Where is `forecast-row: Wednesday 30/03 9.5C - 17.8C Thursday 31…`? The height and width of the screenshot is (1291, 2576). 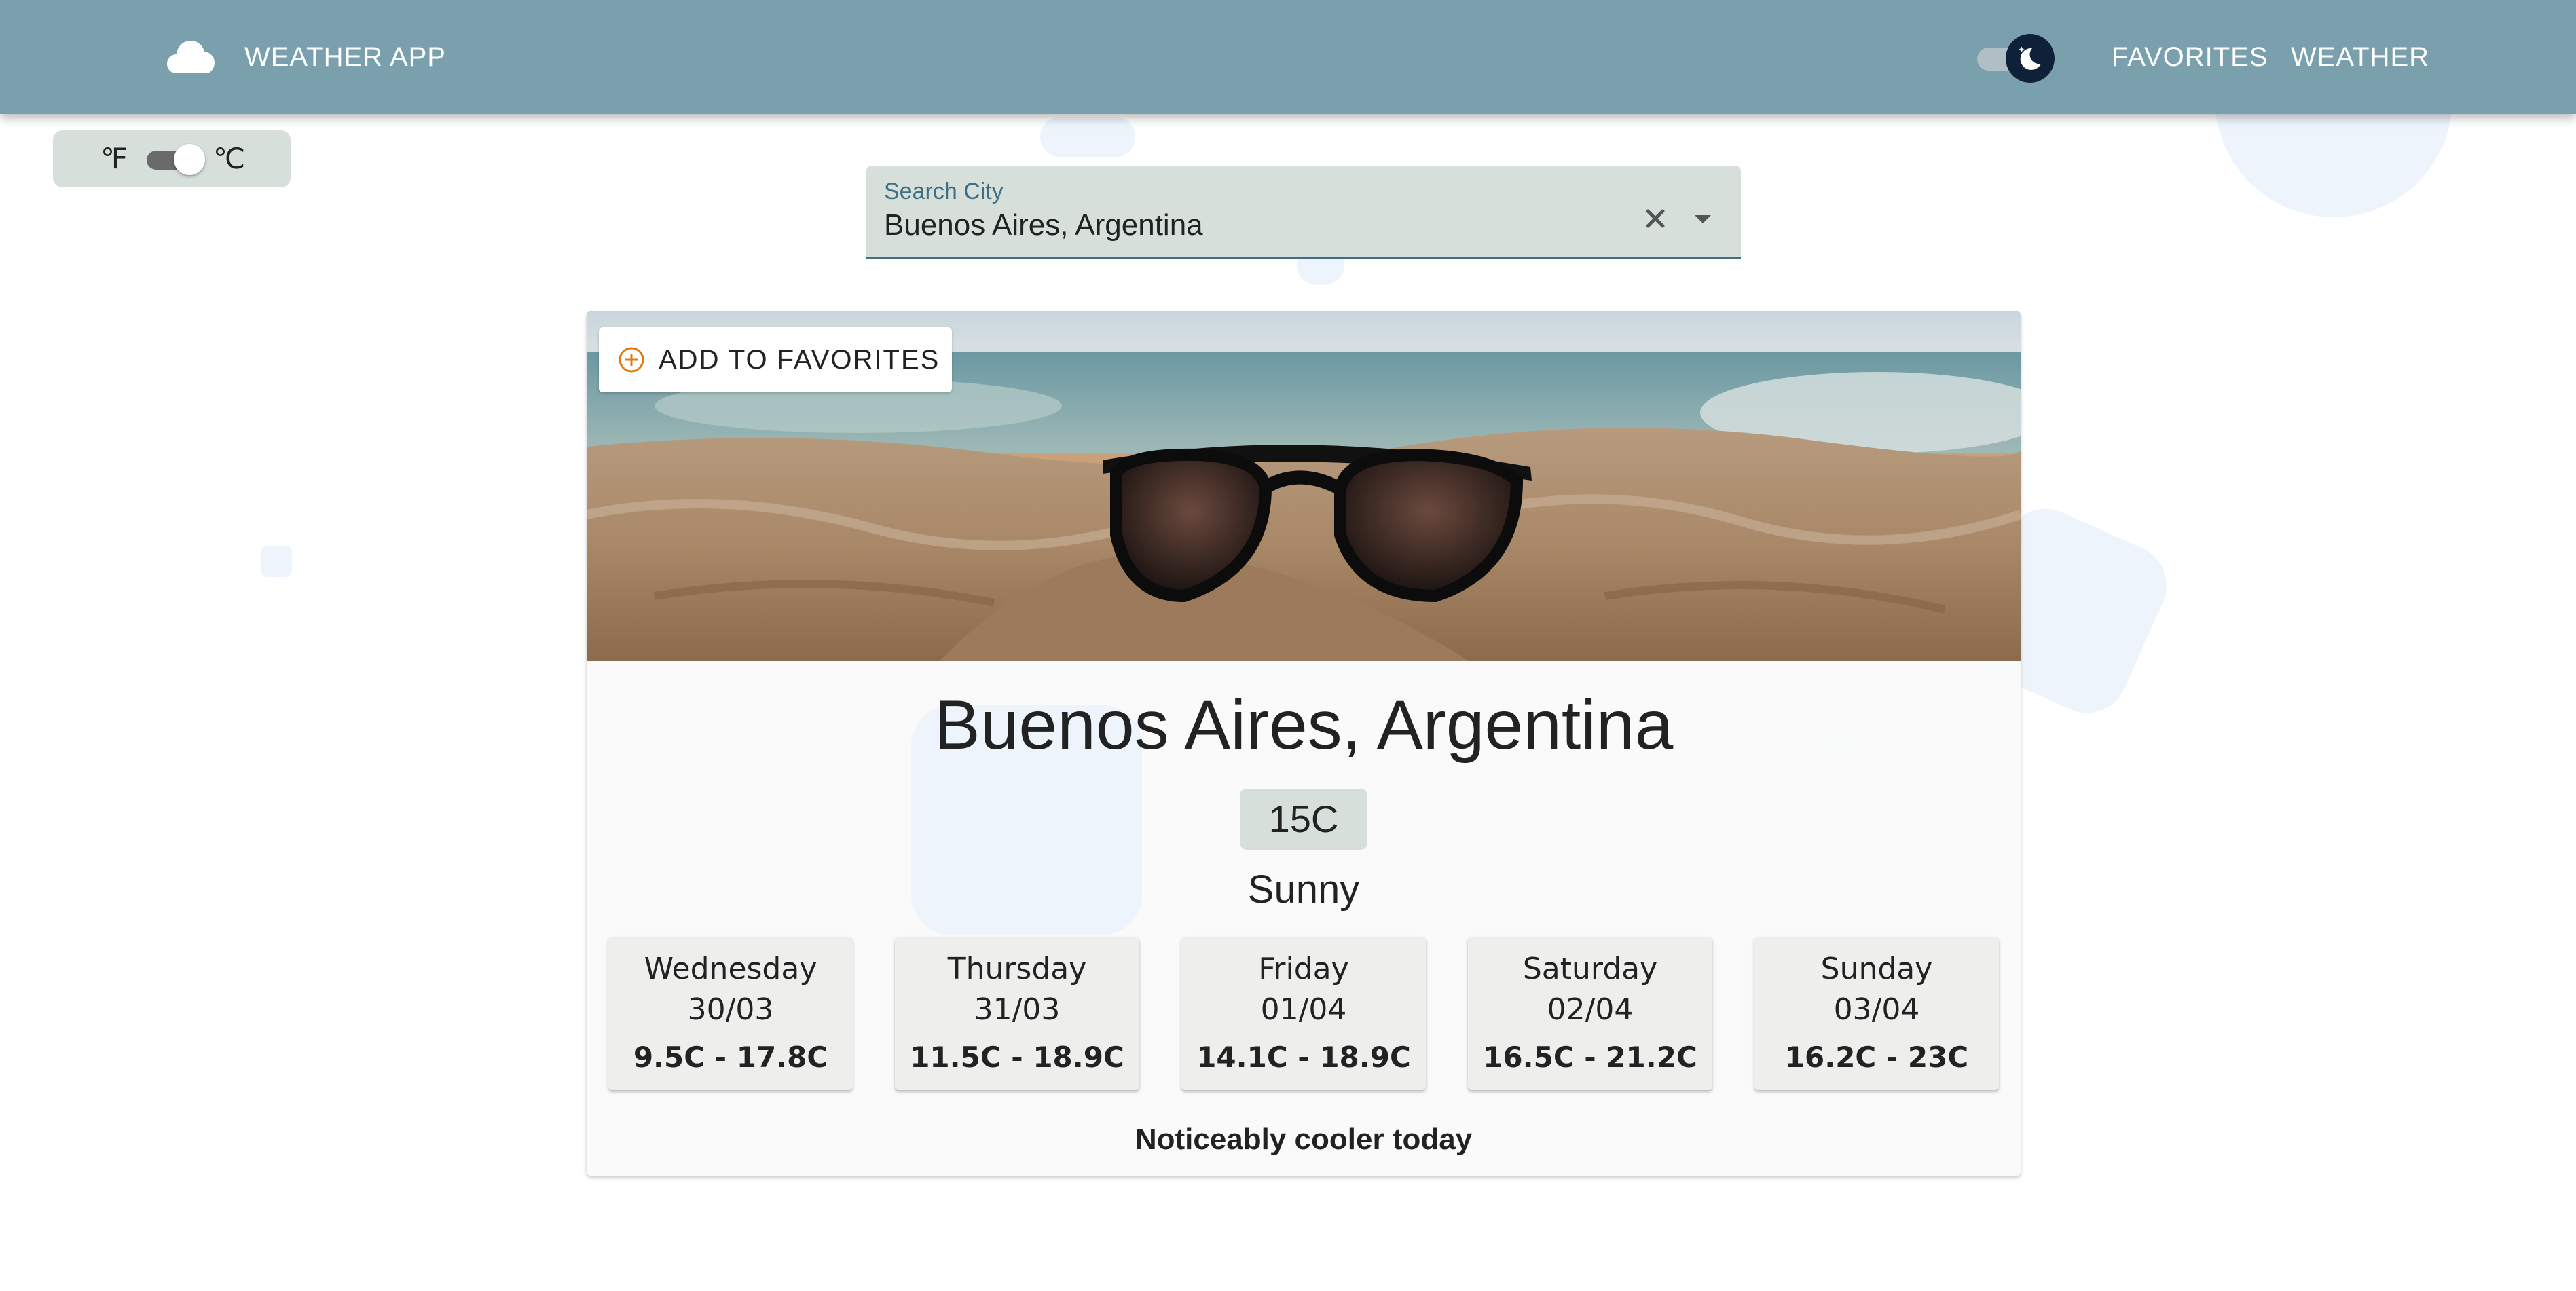 forecast-row: Wednesday 30/03 9.5C - 17.8C Thursday 31… is located at coordinates (1304, 1013).